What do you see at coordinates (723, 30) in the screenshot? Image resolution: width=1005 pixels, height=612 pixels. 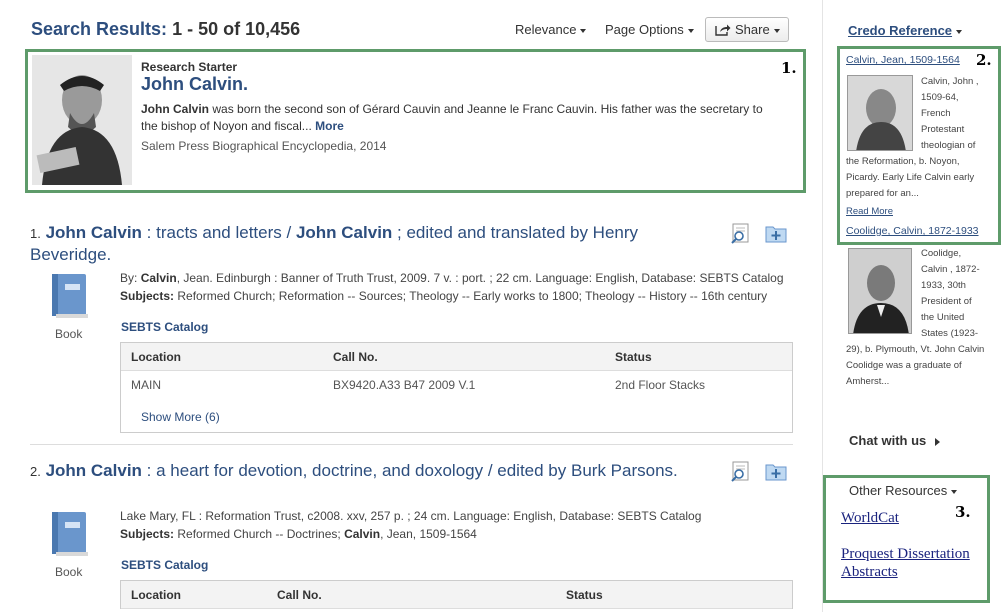 I see `share-icon` at bounding box center [723, 30].